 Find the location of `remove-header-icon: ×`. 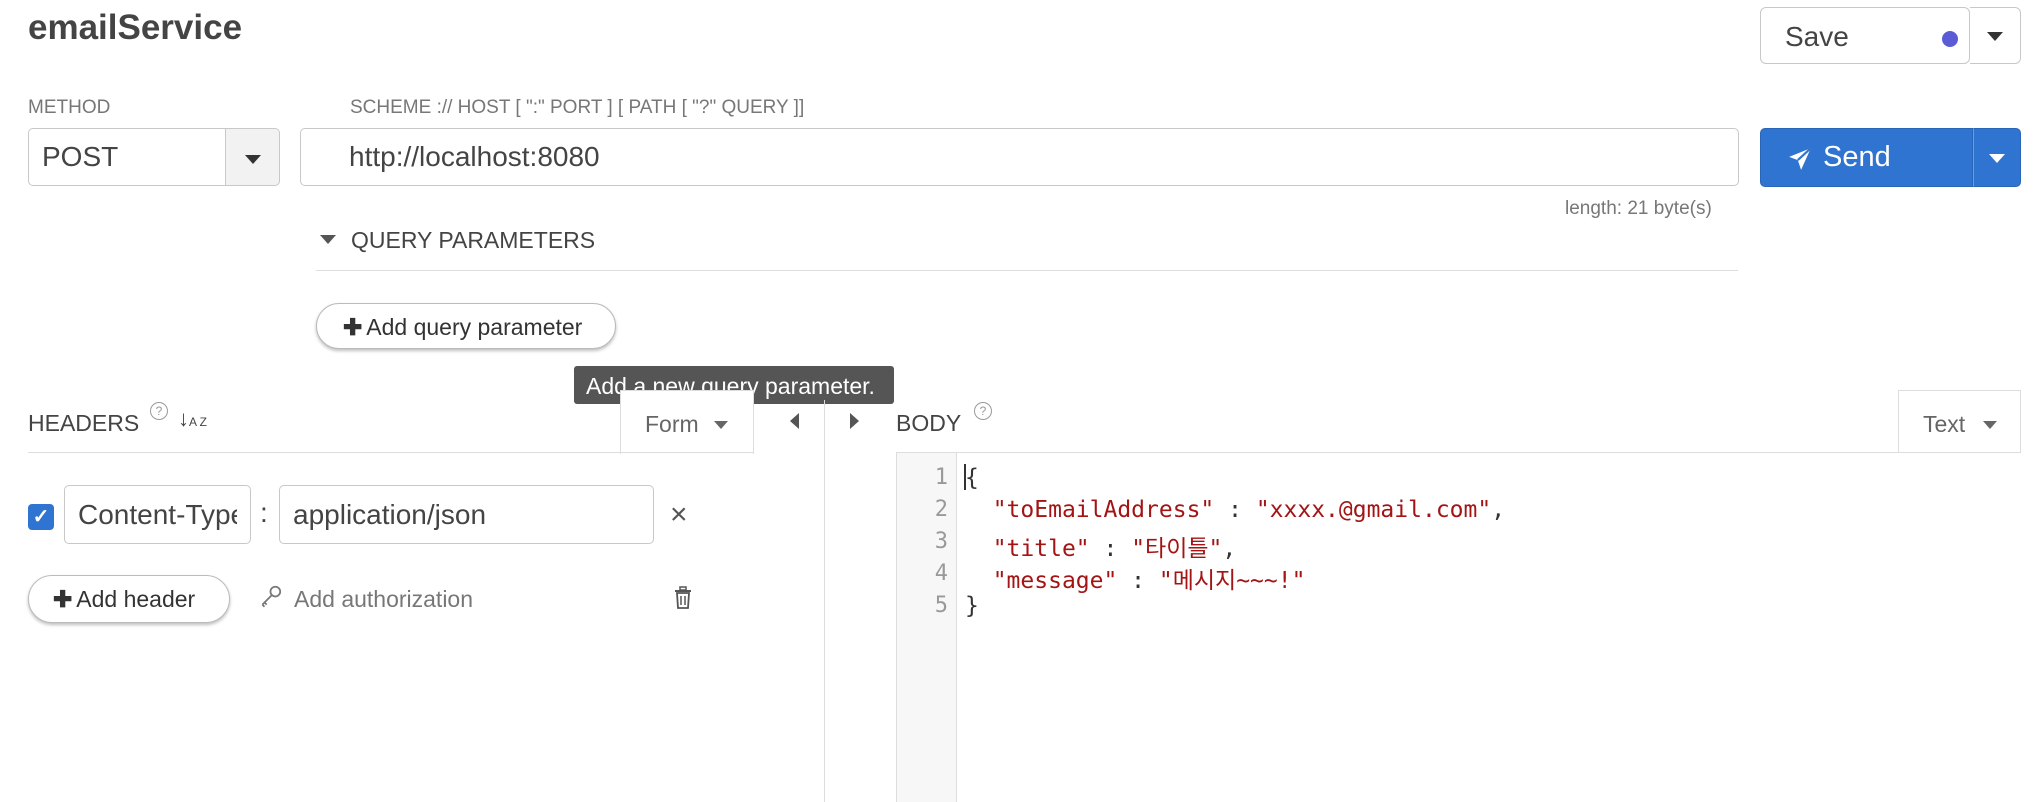

remove-header-icon: × is located at coordinates (679, 515).